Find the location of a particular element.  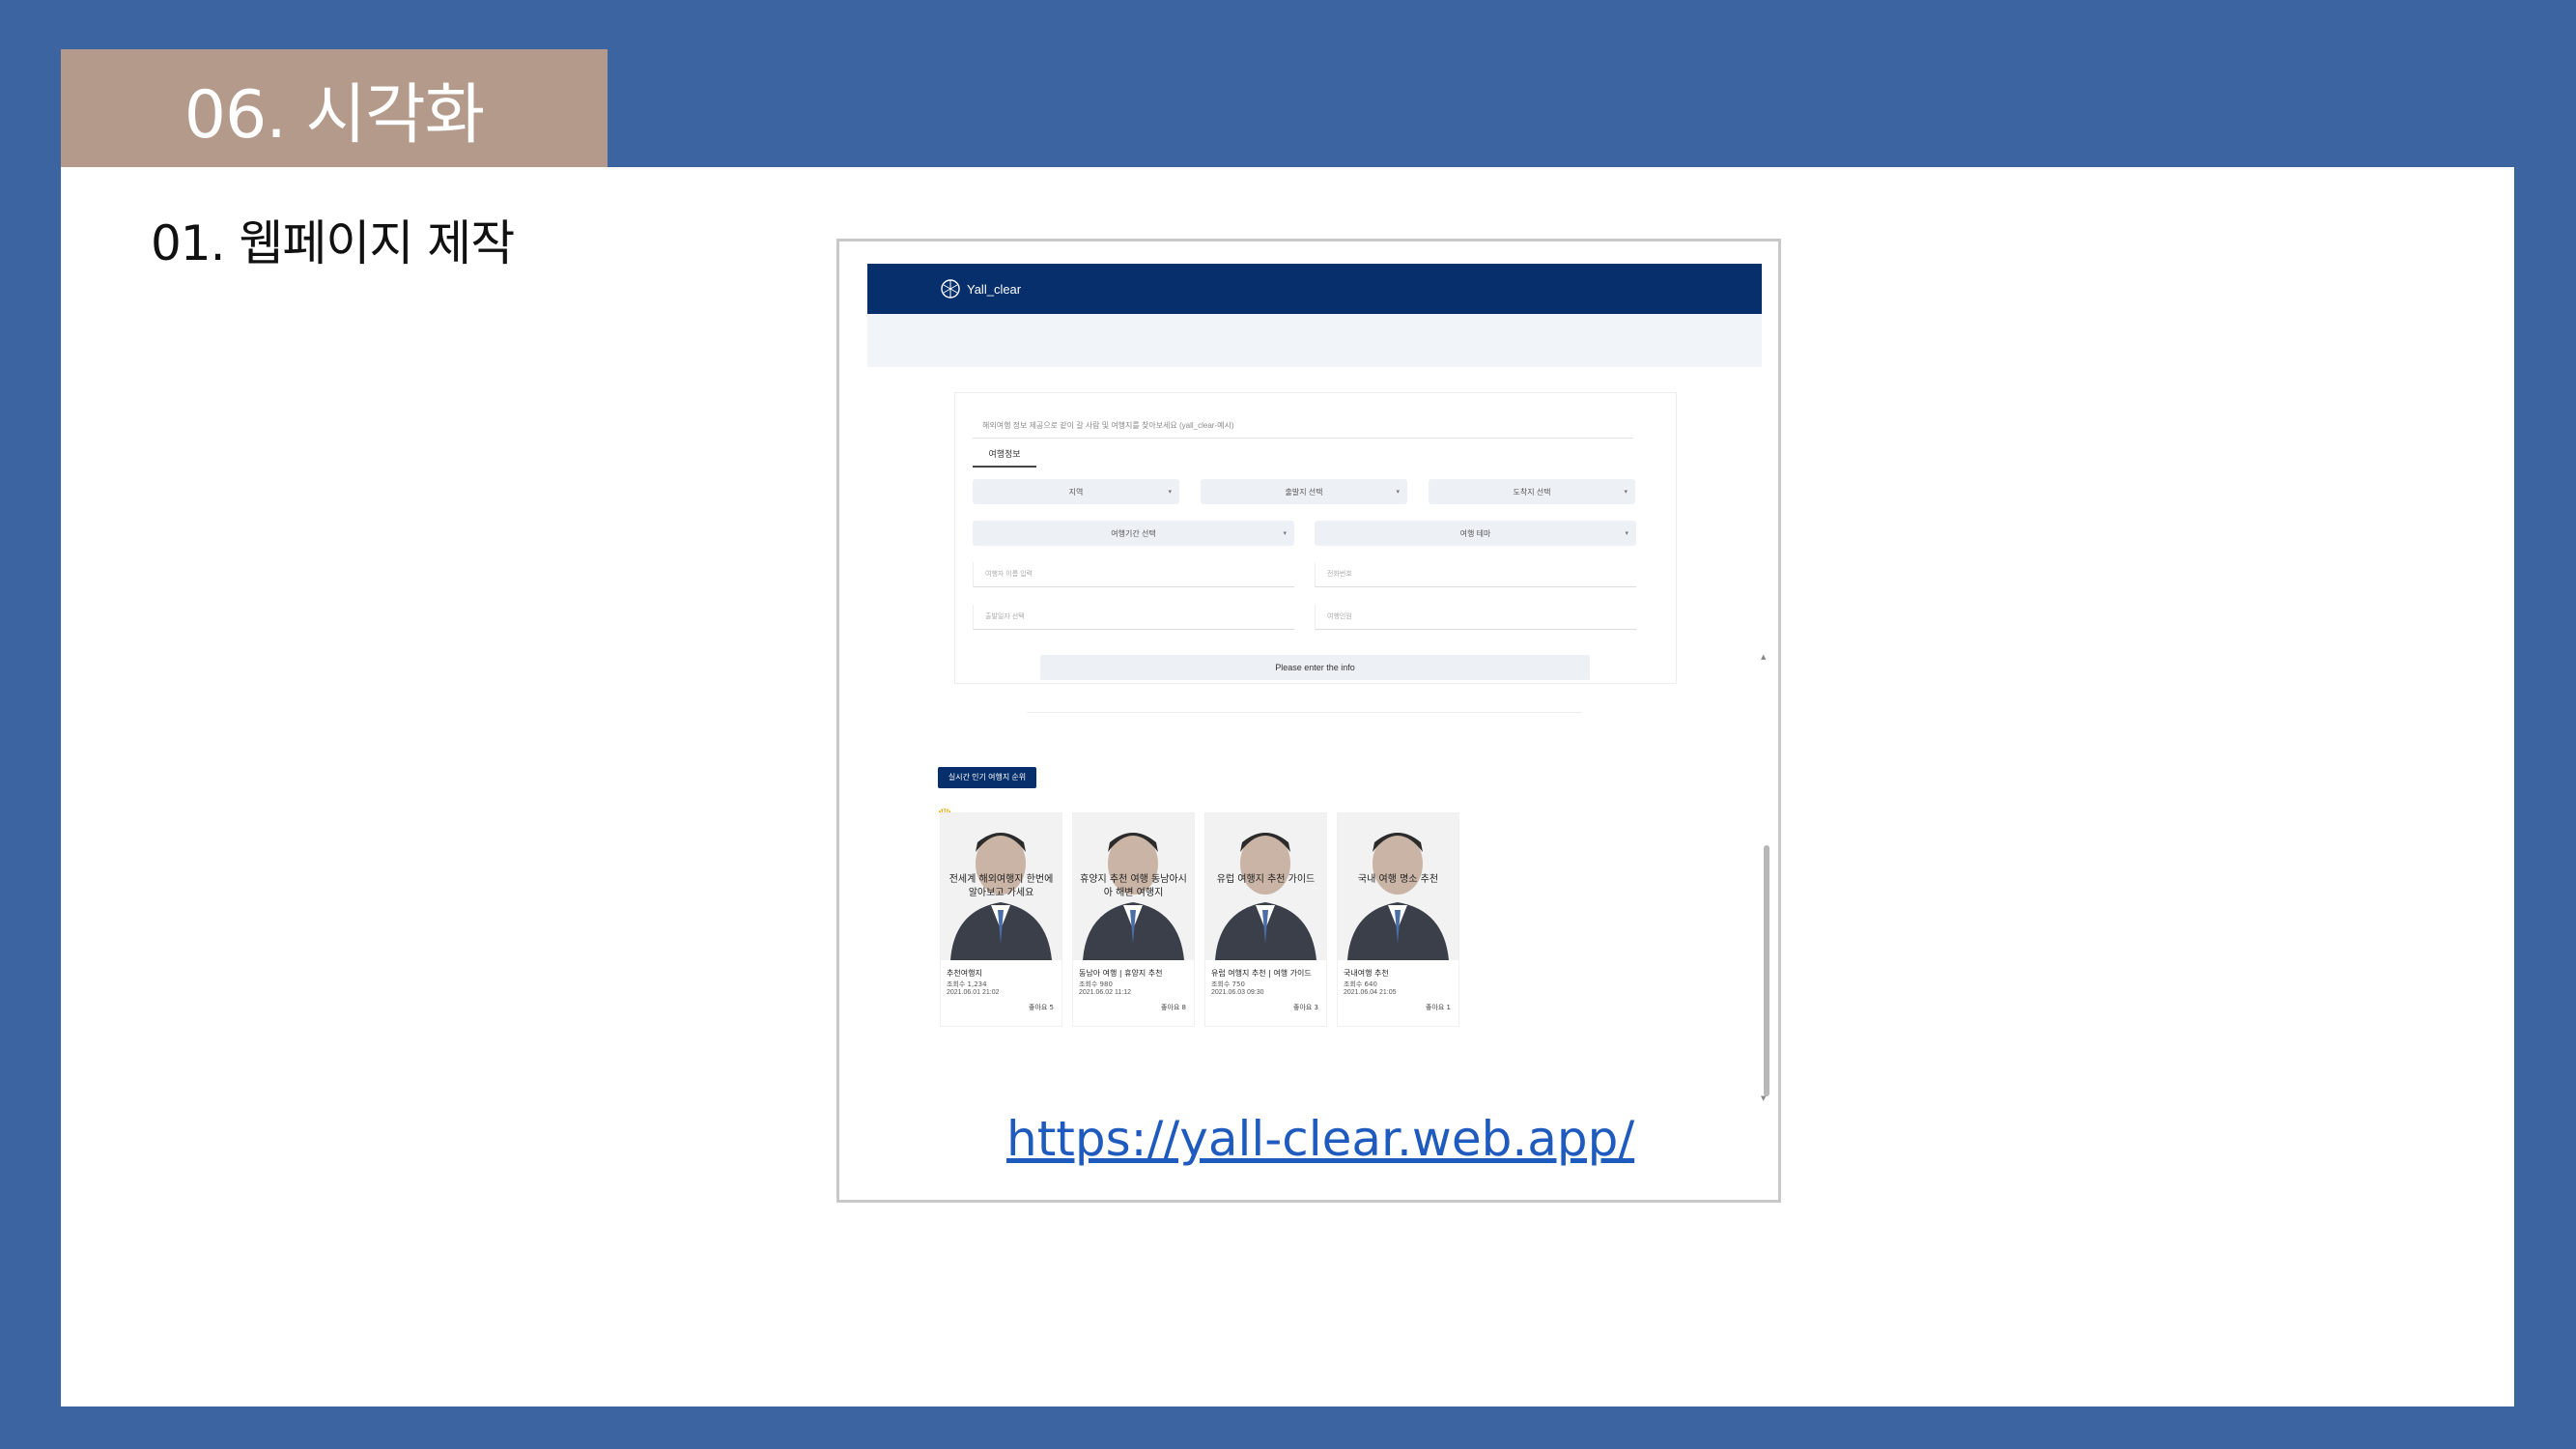

name-input: 여행자 이름 입력 is located at coordinates (1133, 574).